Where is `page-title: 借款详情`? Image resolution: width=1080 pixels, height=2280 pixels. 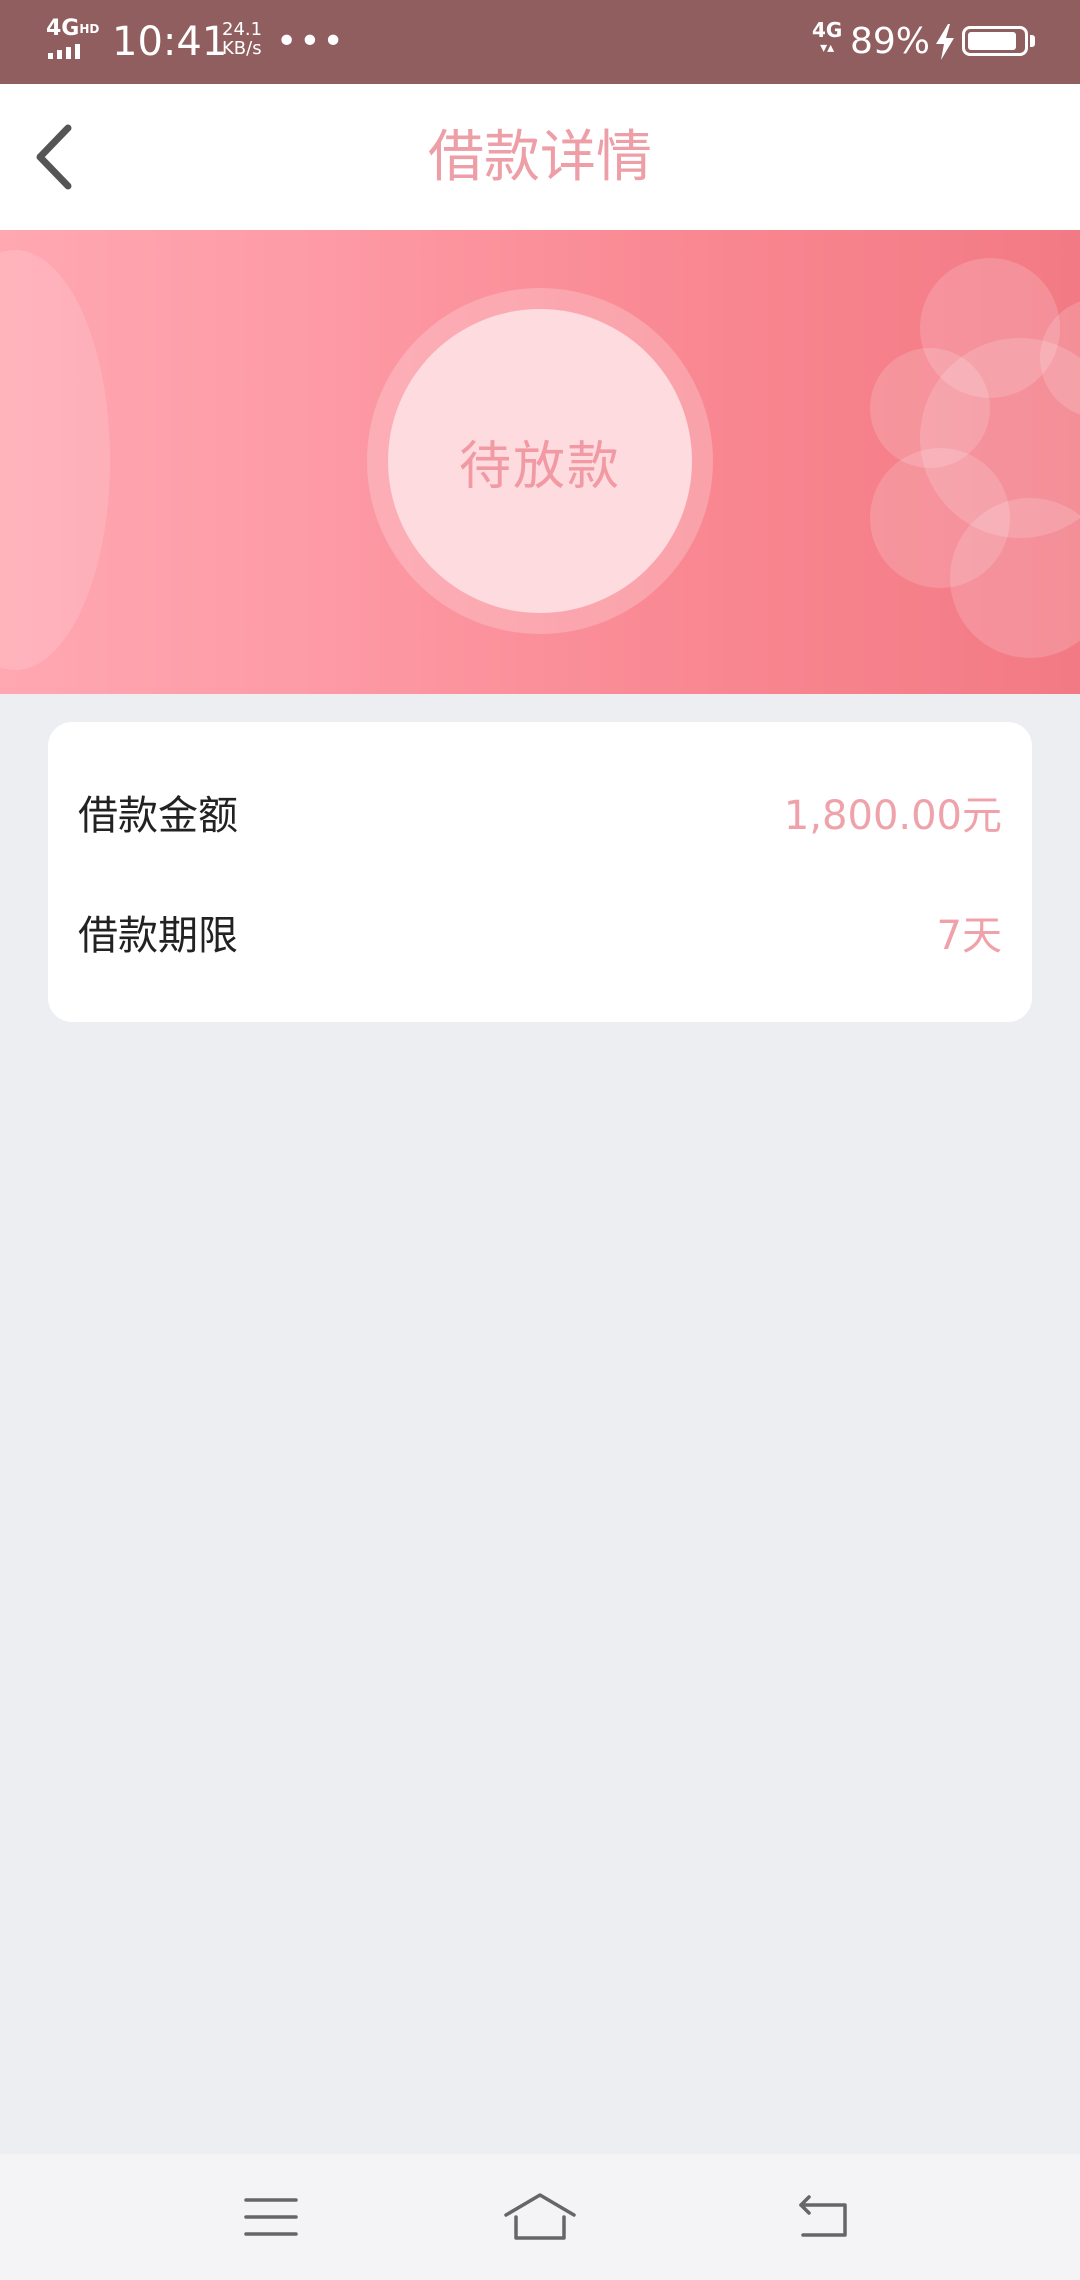
page-title: 借款详情 is located at coordinates (540, 157).